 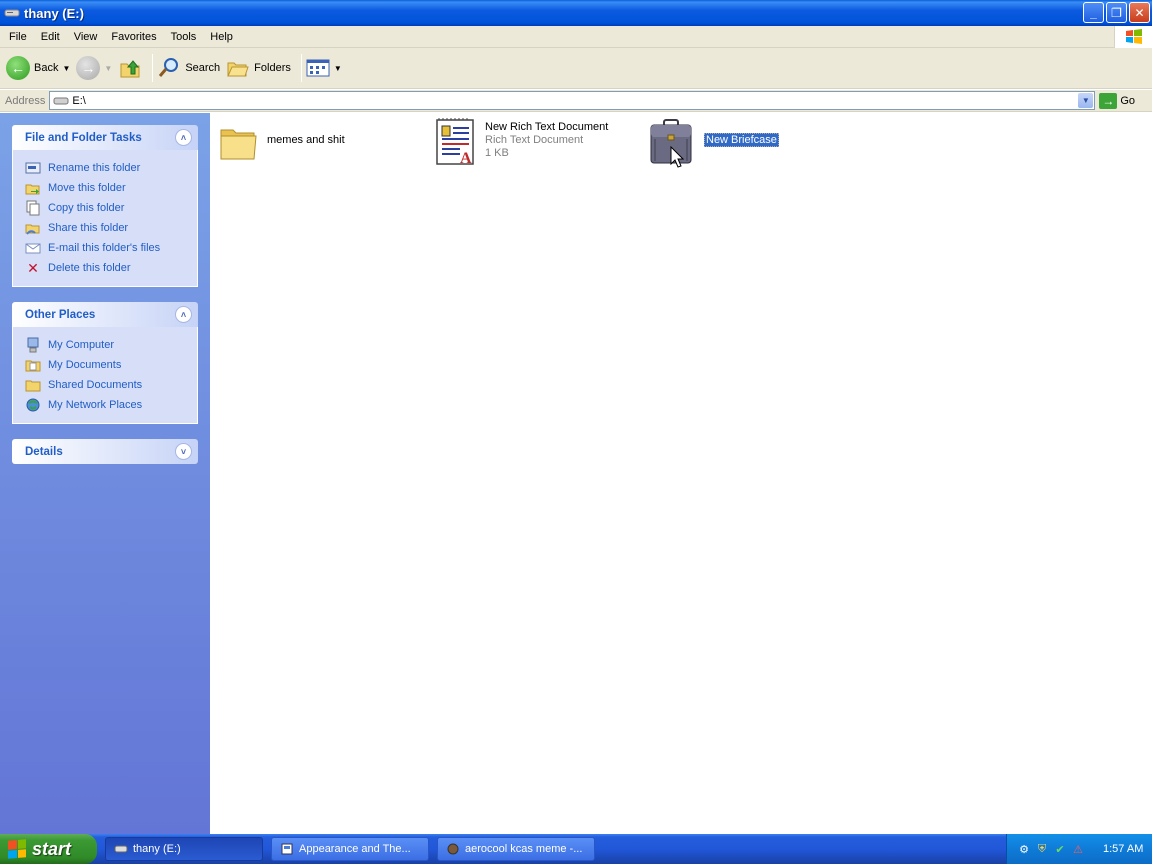 I want to click on start-button: start, so click(x=48, y=849).